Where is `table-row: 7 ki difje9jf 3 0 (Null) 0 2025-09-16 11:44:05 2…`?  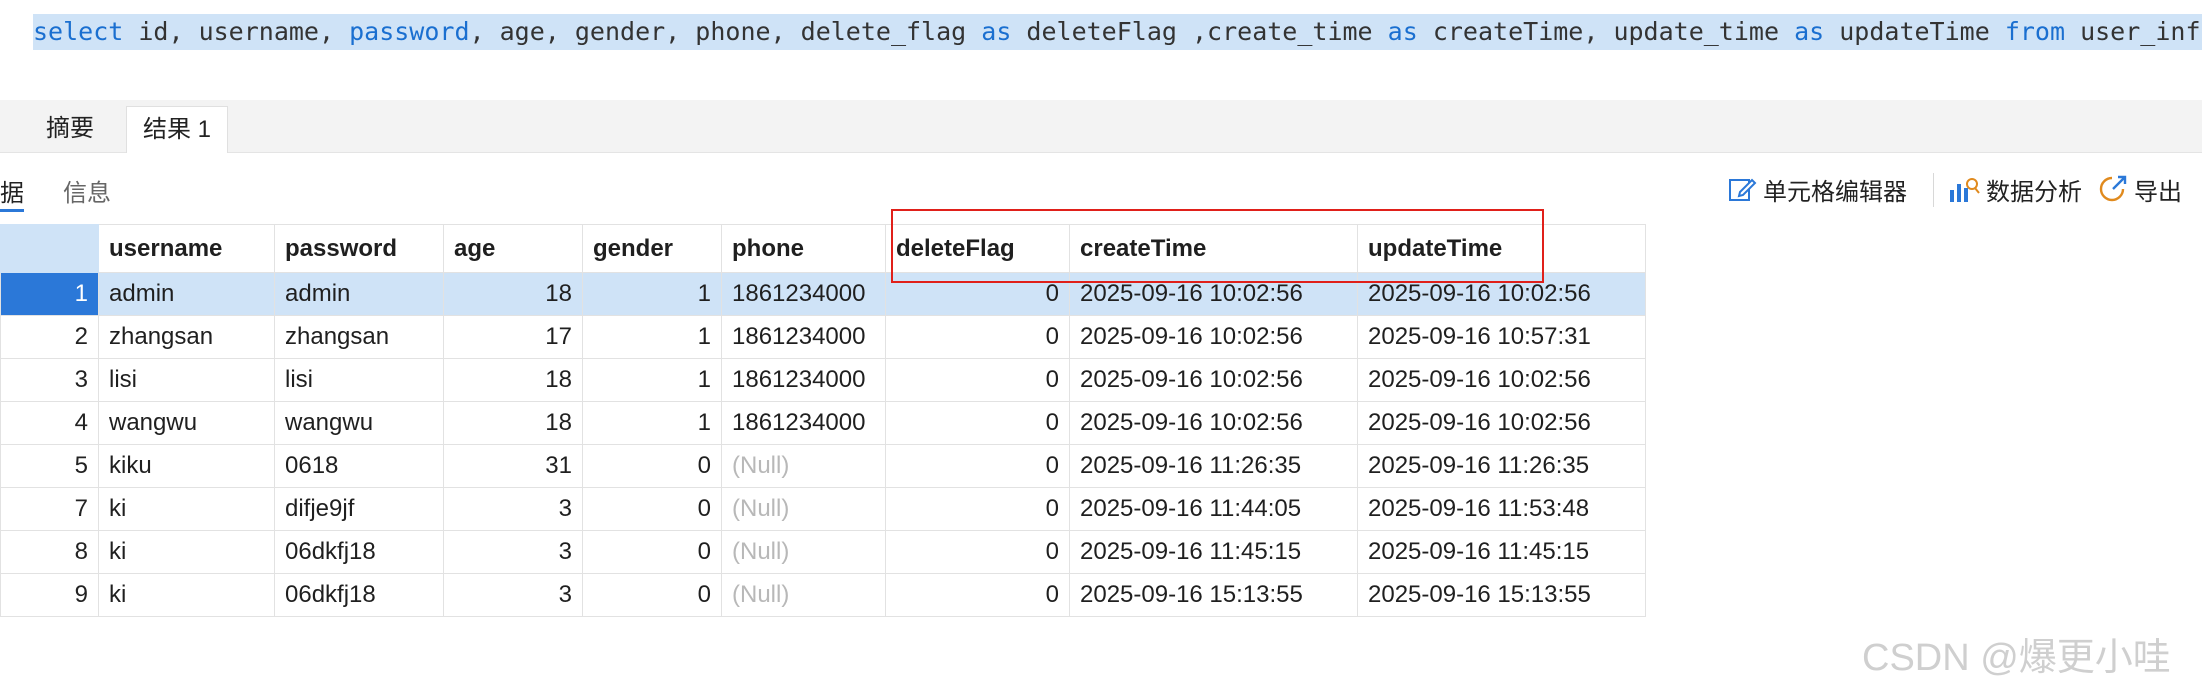 table-row: 7 ki difje9jf 3 0 (Null) 0 2025-09-16 11:44:05 2… is located at coordinates (823, 509).